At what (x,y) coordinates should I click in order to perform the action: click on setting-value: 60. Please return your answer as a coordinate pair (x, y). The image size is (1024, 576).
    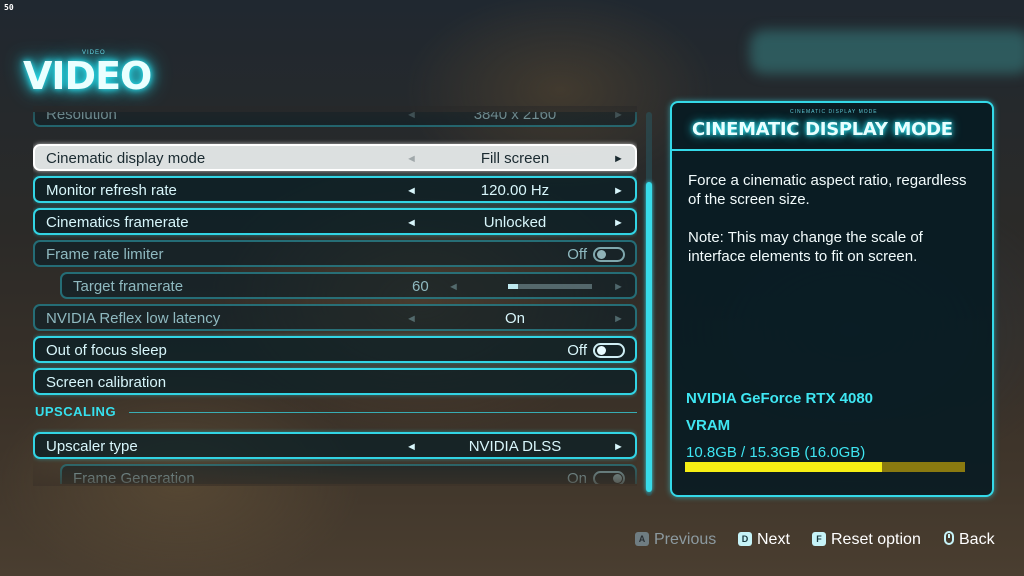
    Looking at the image, I should click on (420, 286).